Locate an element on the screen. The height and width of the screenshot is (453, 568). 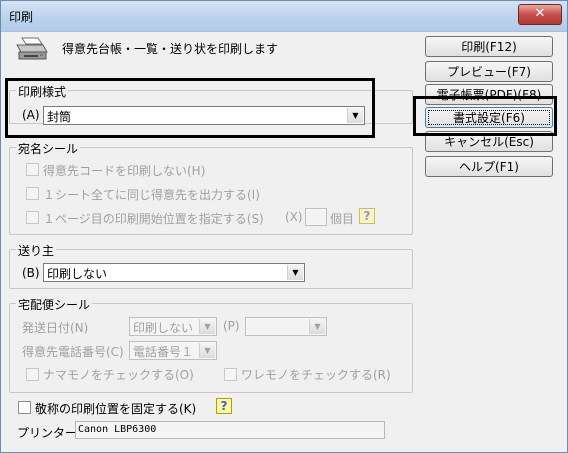
highlight-print-style is located at coordinates (190, 108).